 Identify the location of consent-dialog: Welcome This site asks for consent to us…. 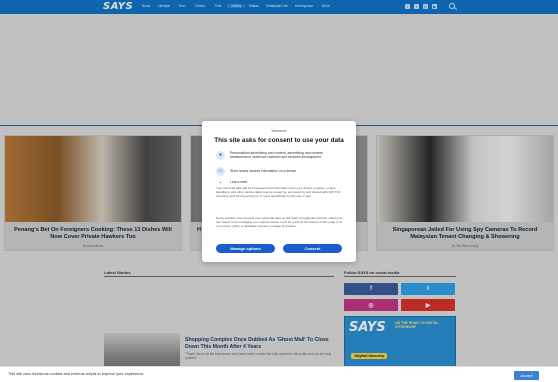
(279, 191).